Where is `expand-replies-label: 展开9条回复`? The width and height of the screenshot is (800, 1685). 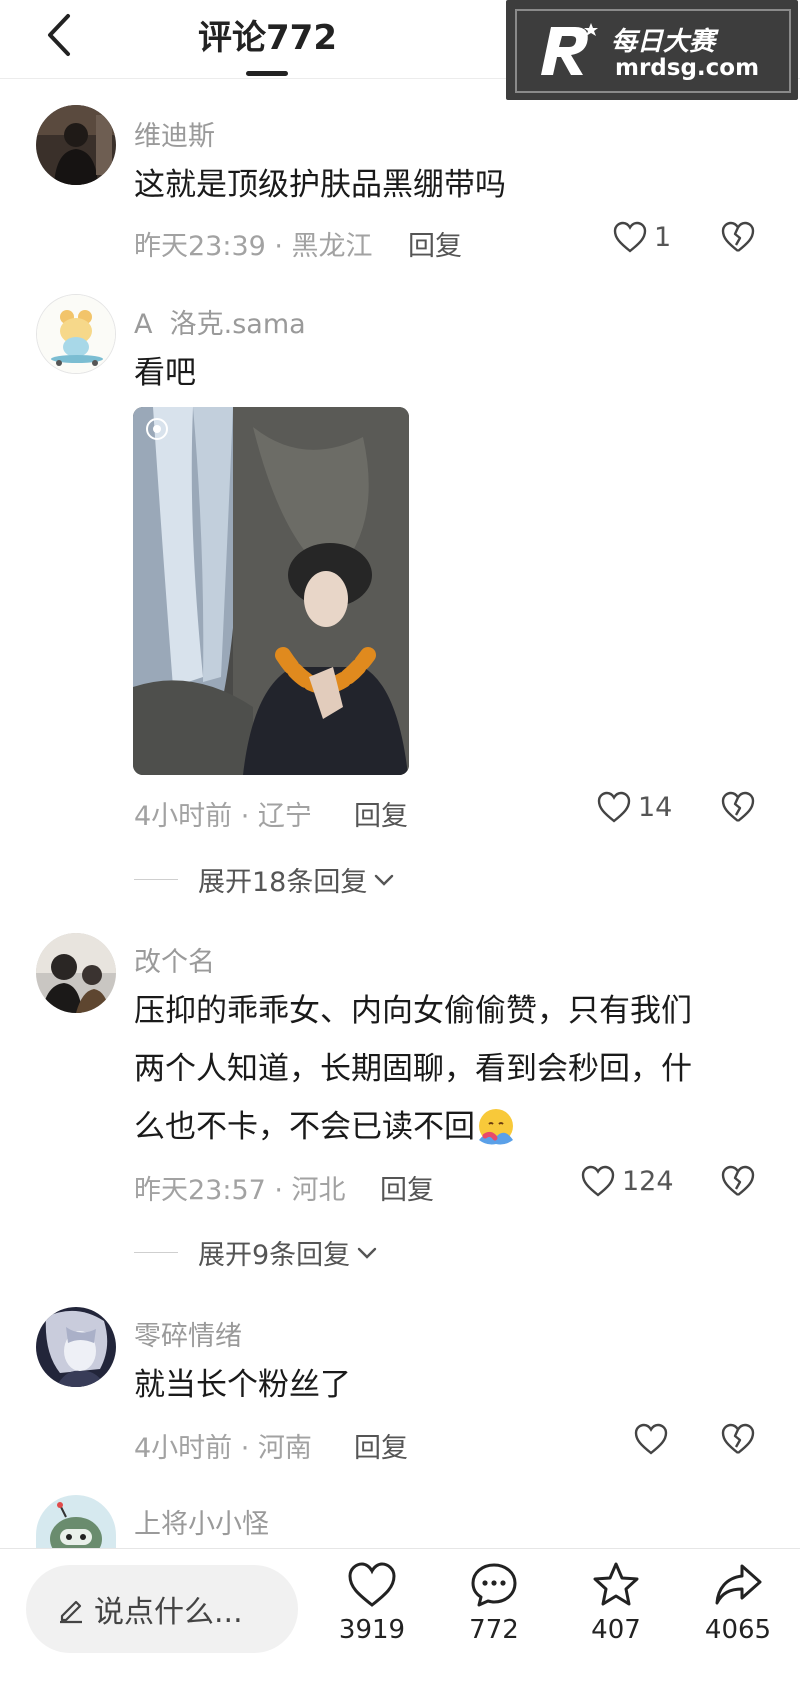 expand-replies-label: 展开9条回复 is located at coordinates (274, 1255).